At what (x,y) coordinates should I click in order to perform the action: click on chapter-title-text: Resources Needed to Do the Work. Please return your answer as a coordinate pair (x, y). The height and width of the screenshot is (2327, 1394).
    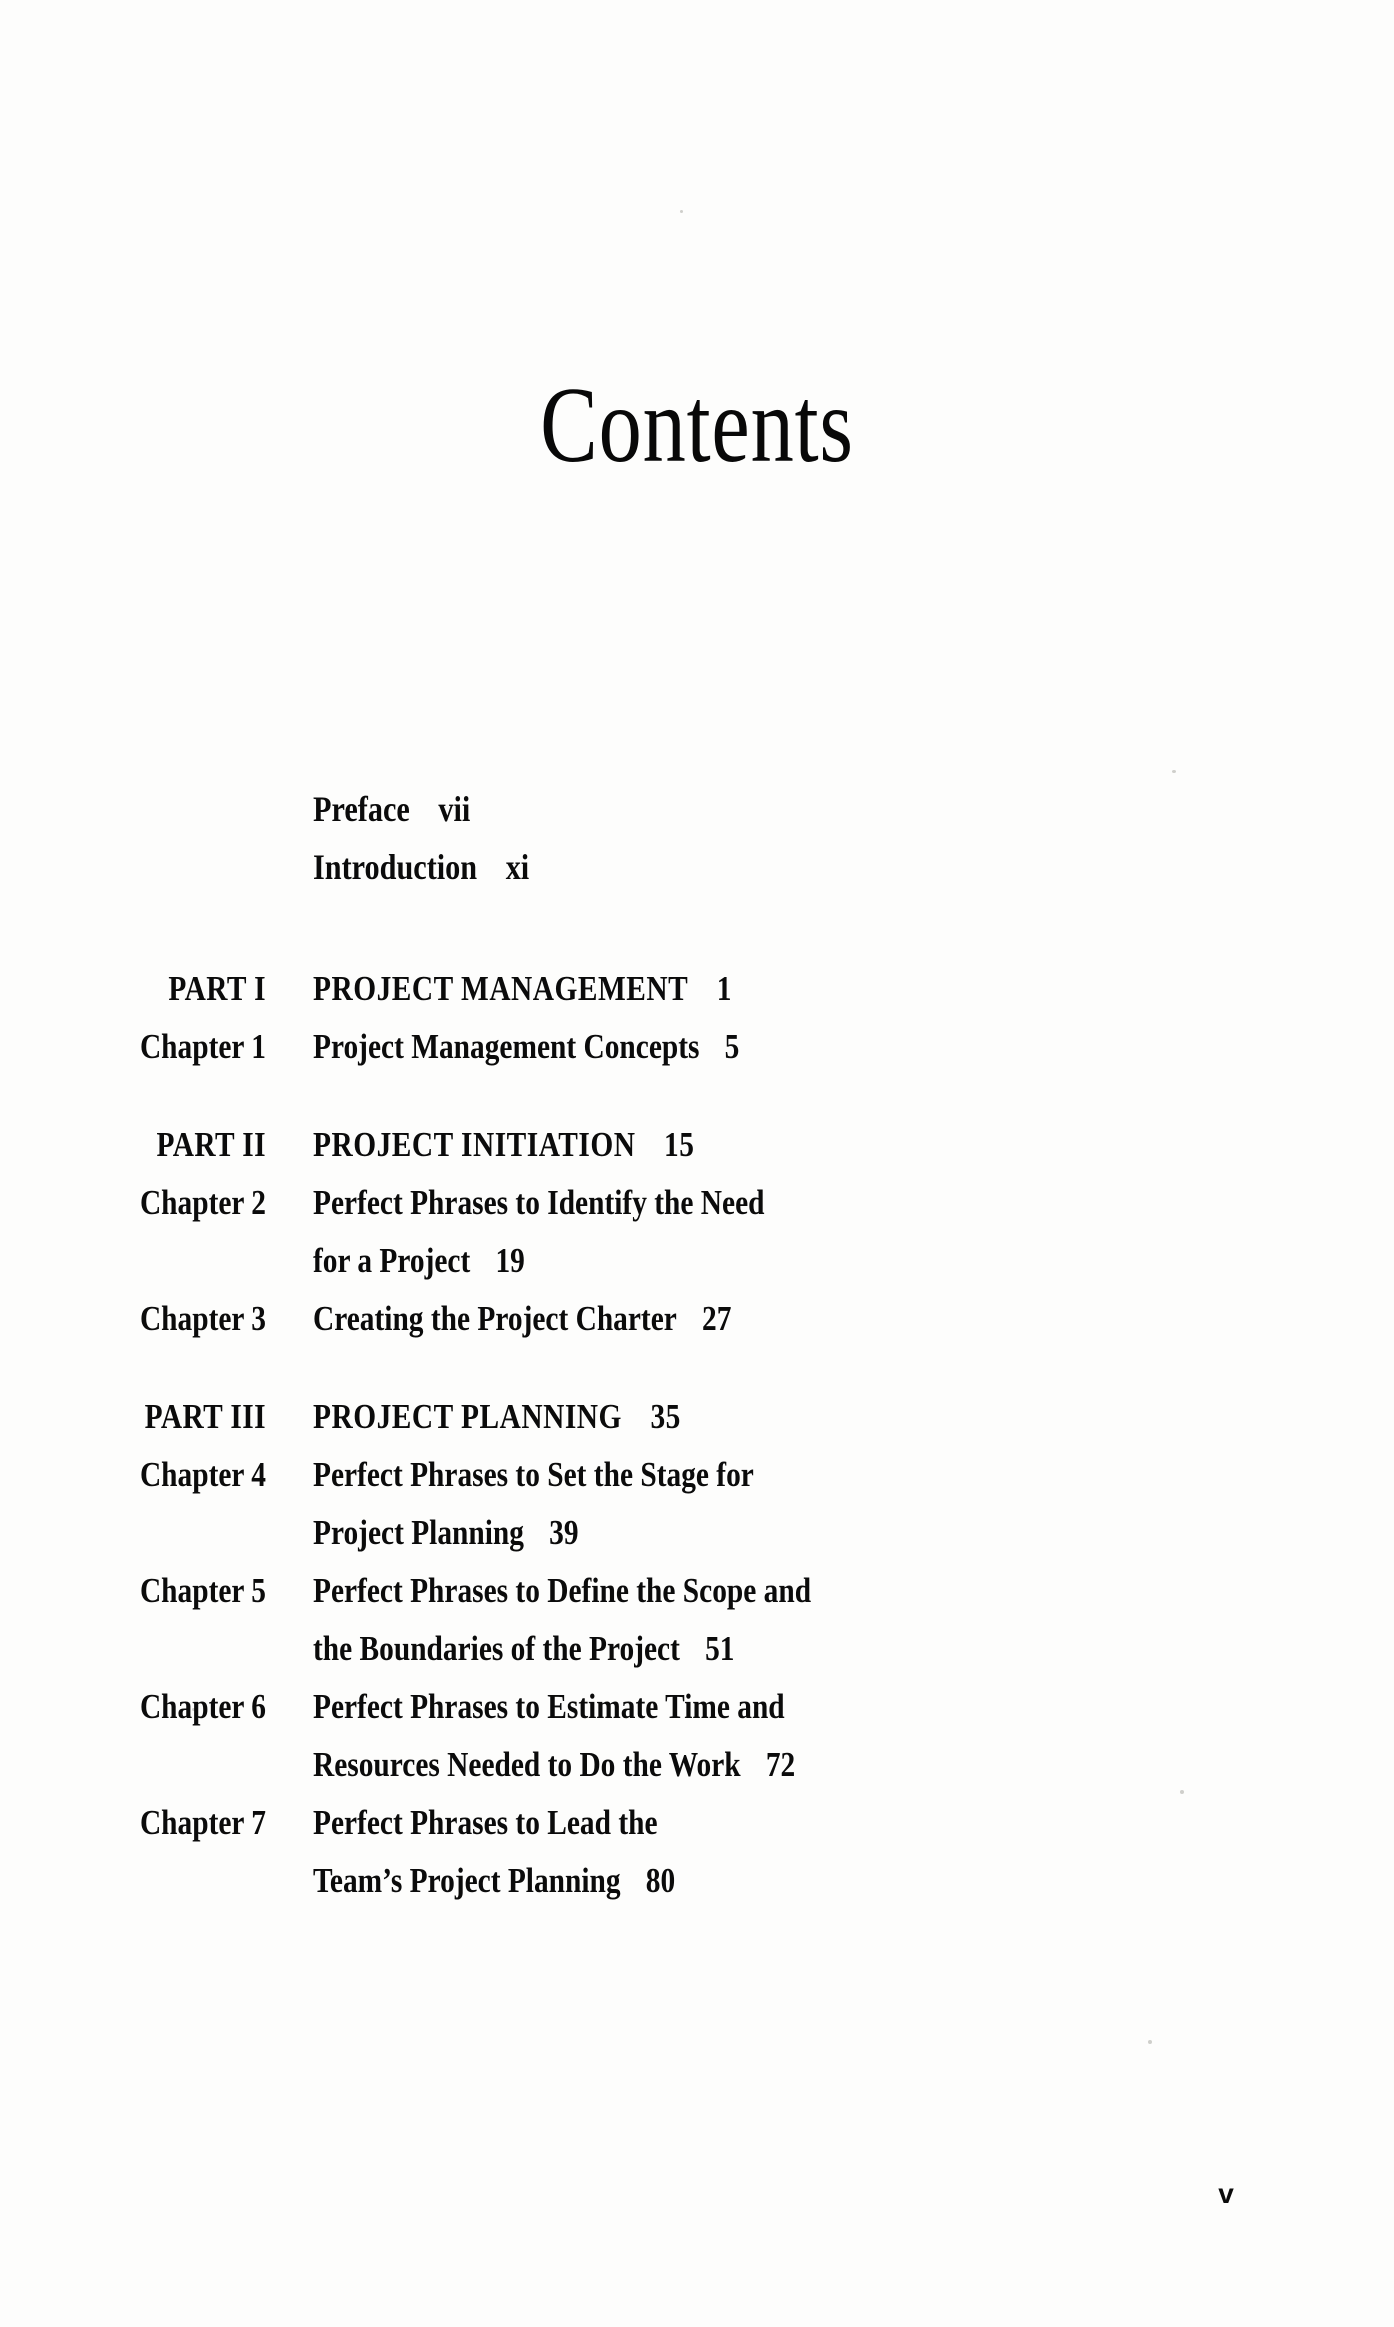
    Looking at the image, I should click on (527, 1764).